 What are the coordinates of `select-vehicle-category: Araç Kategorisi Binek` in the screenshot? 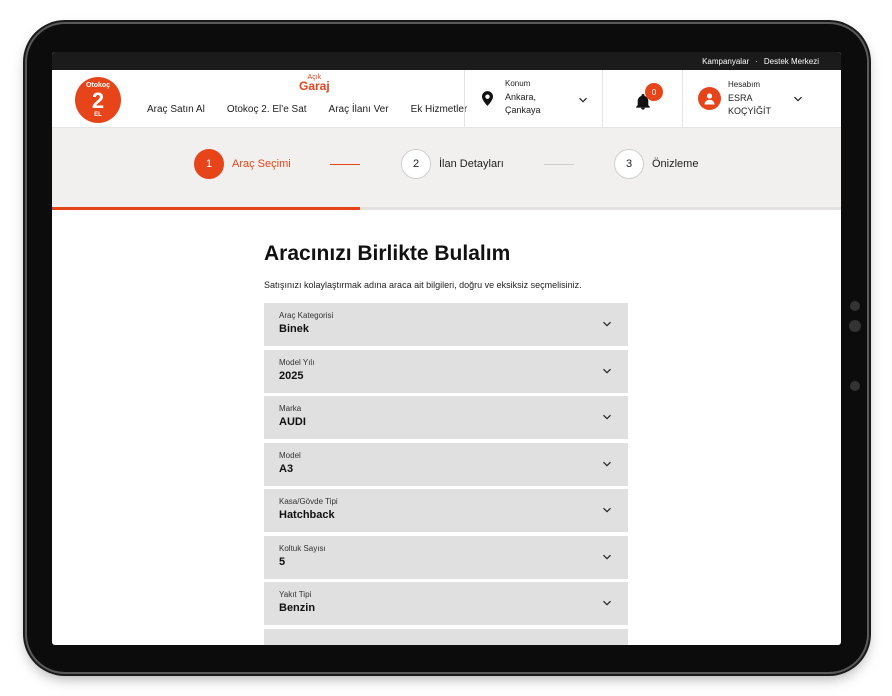 It's located at (446, 324).